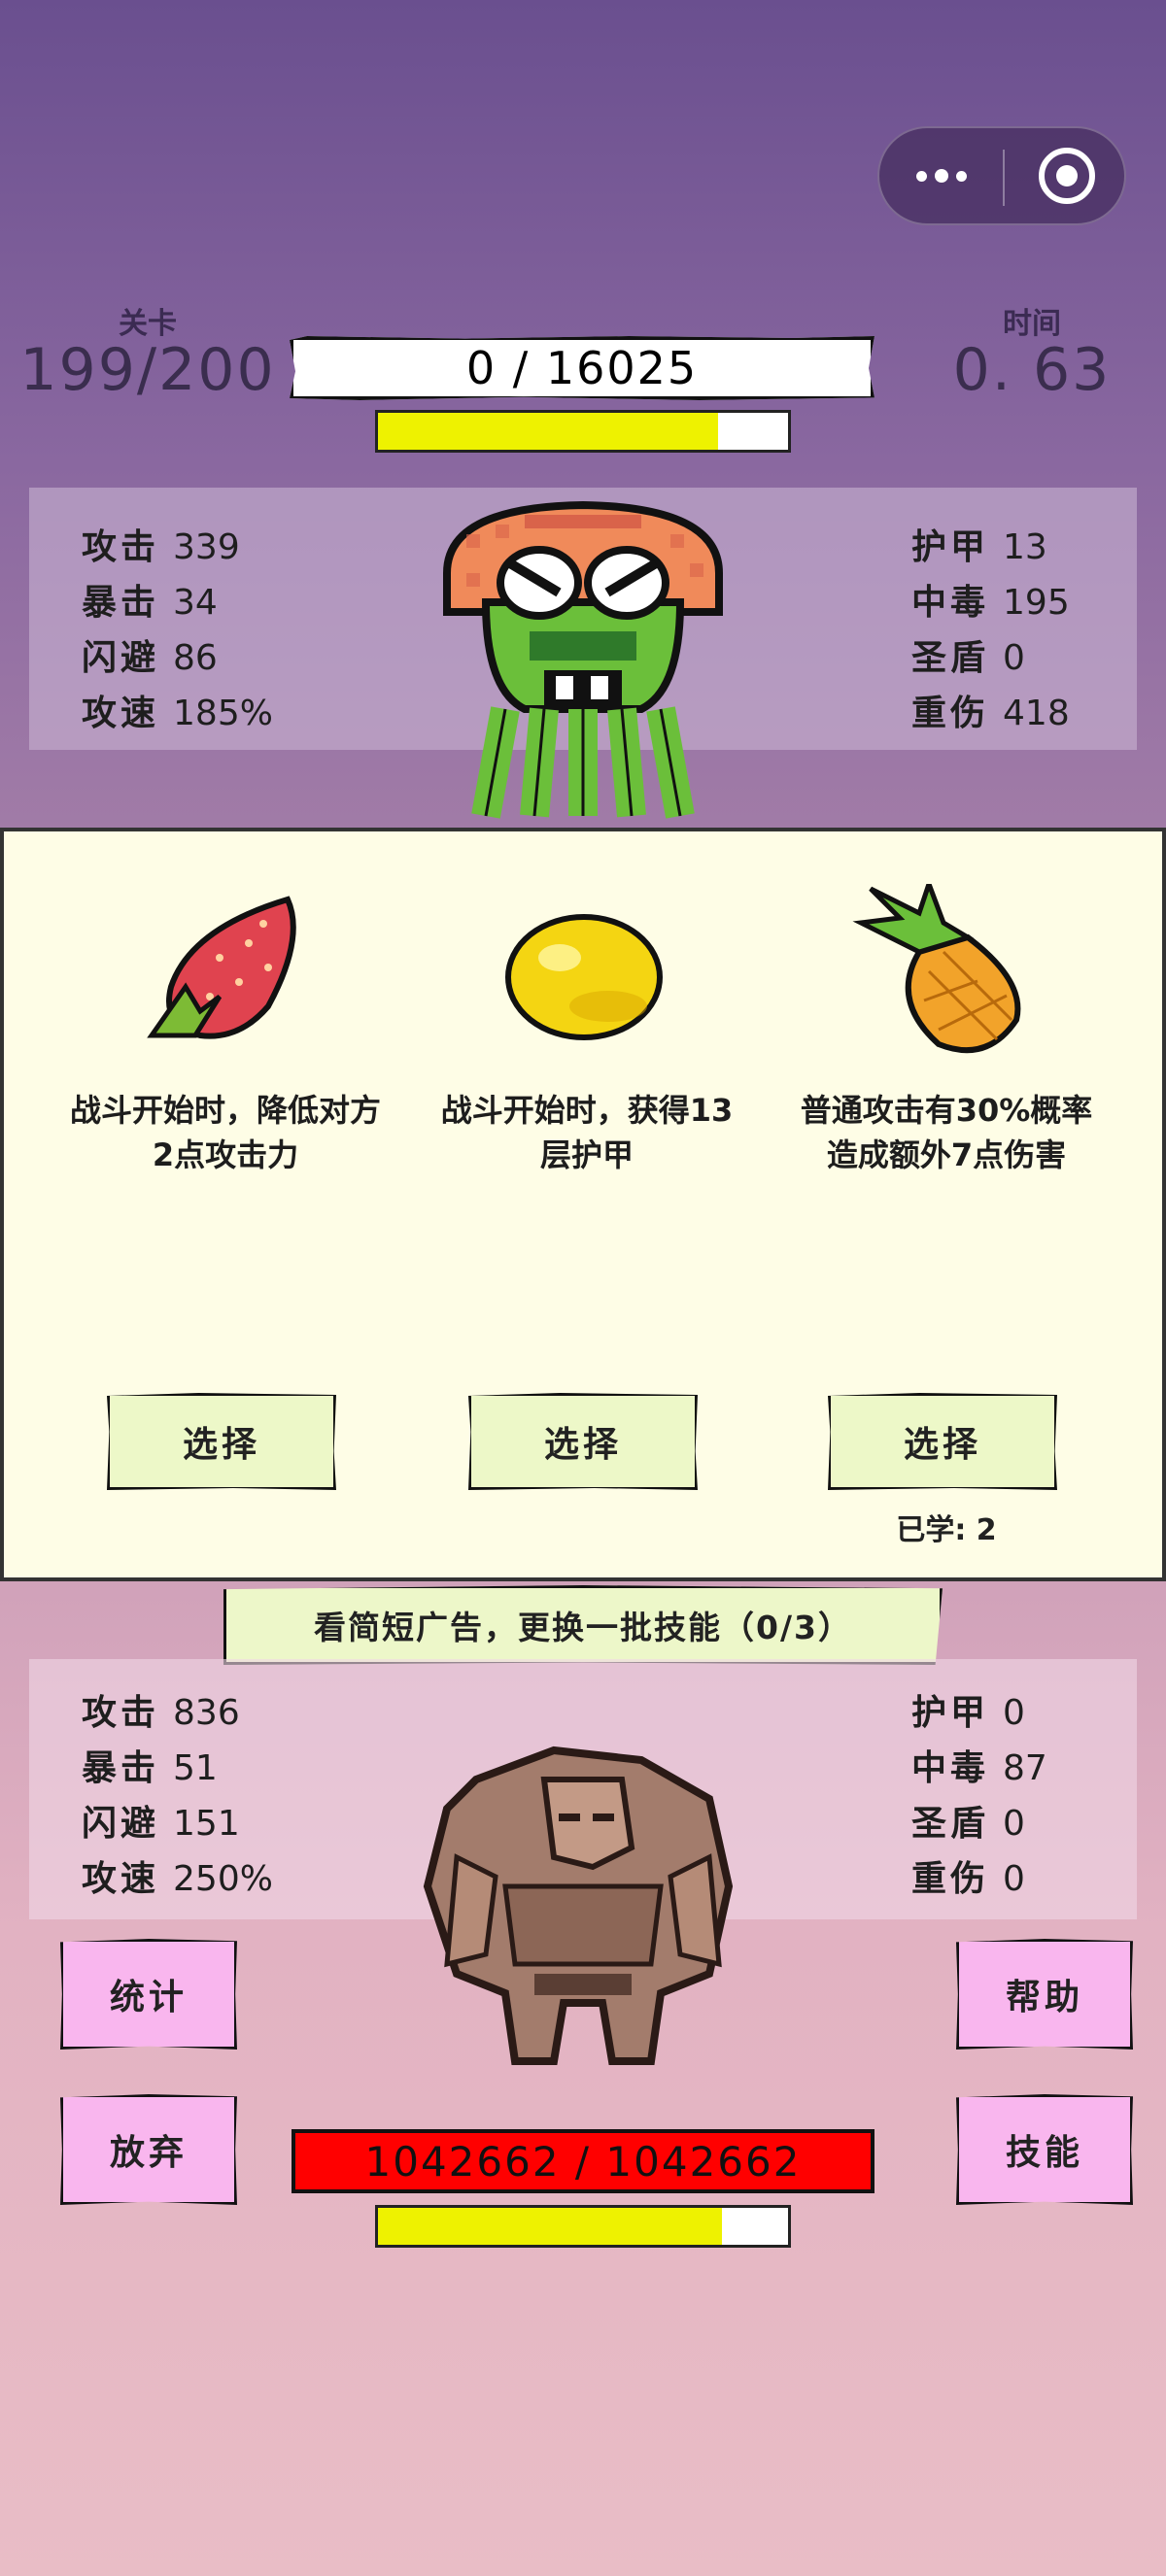 The width and height of the screenshot is (1166, 2576). I want to click on stat-value: 86, so click(195, 658).